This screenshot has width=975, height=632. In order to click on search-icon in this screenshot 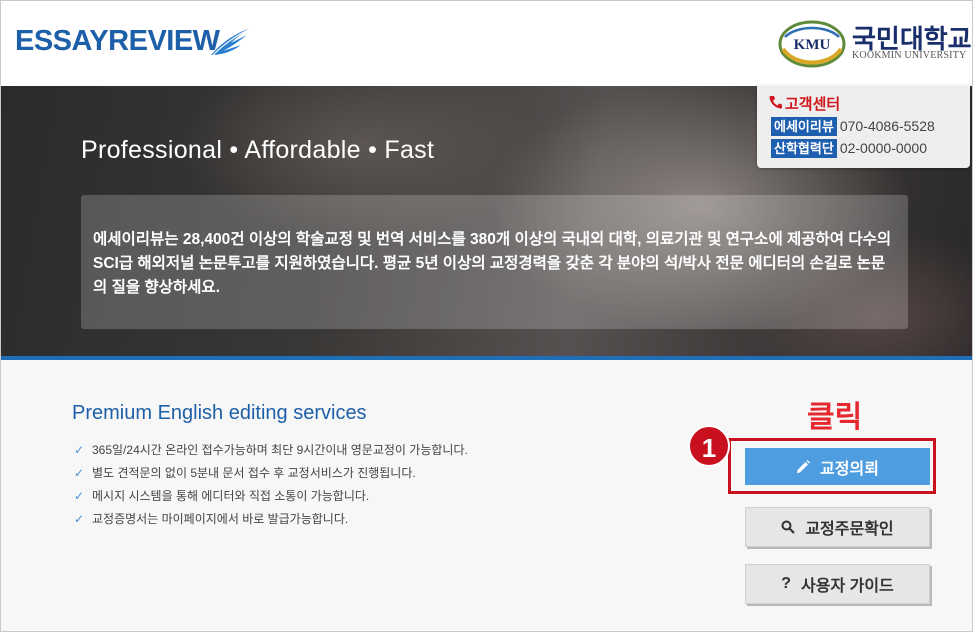, I will do `click(788, 527)`.